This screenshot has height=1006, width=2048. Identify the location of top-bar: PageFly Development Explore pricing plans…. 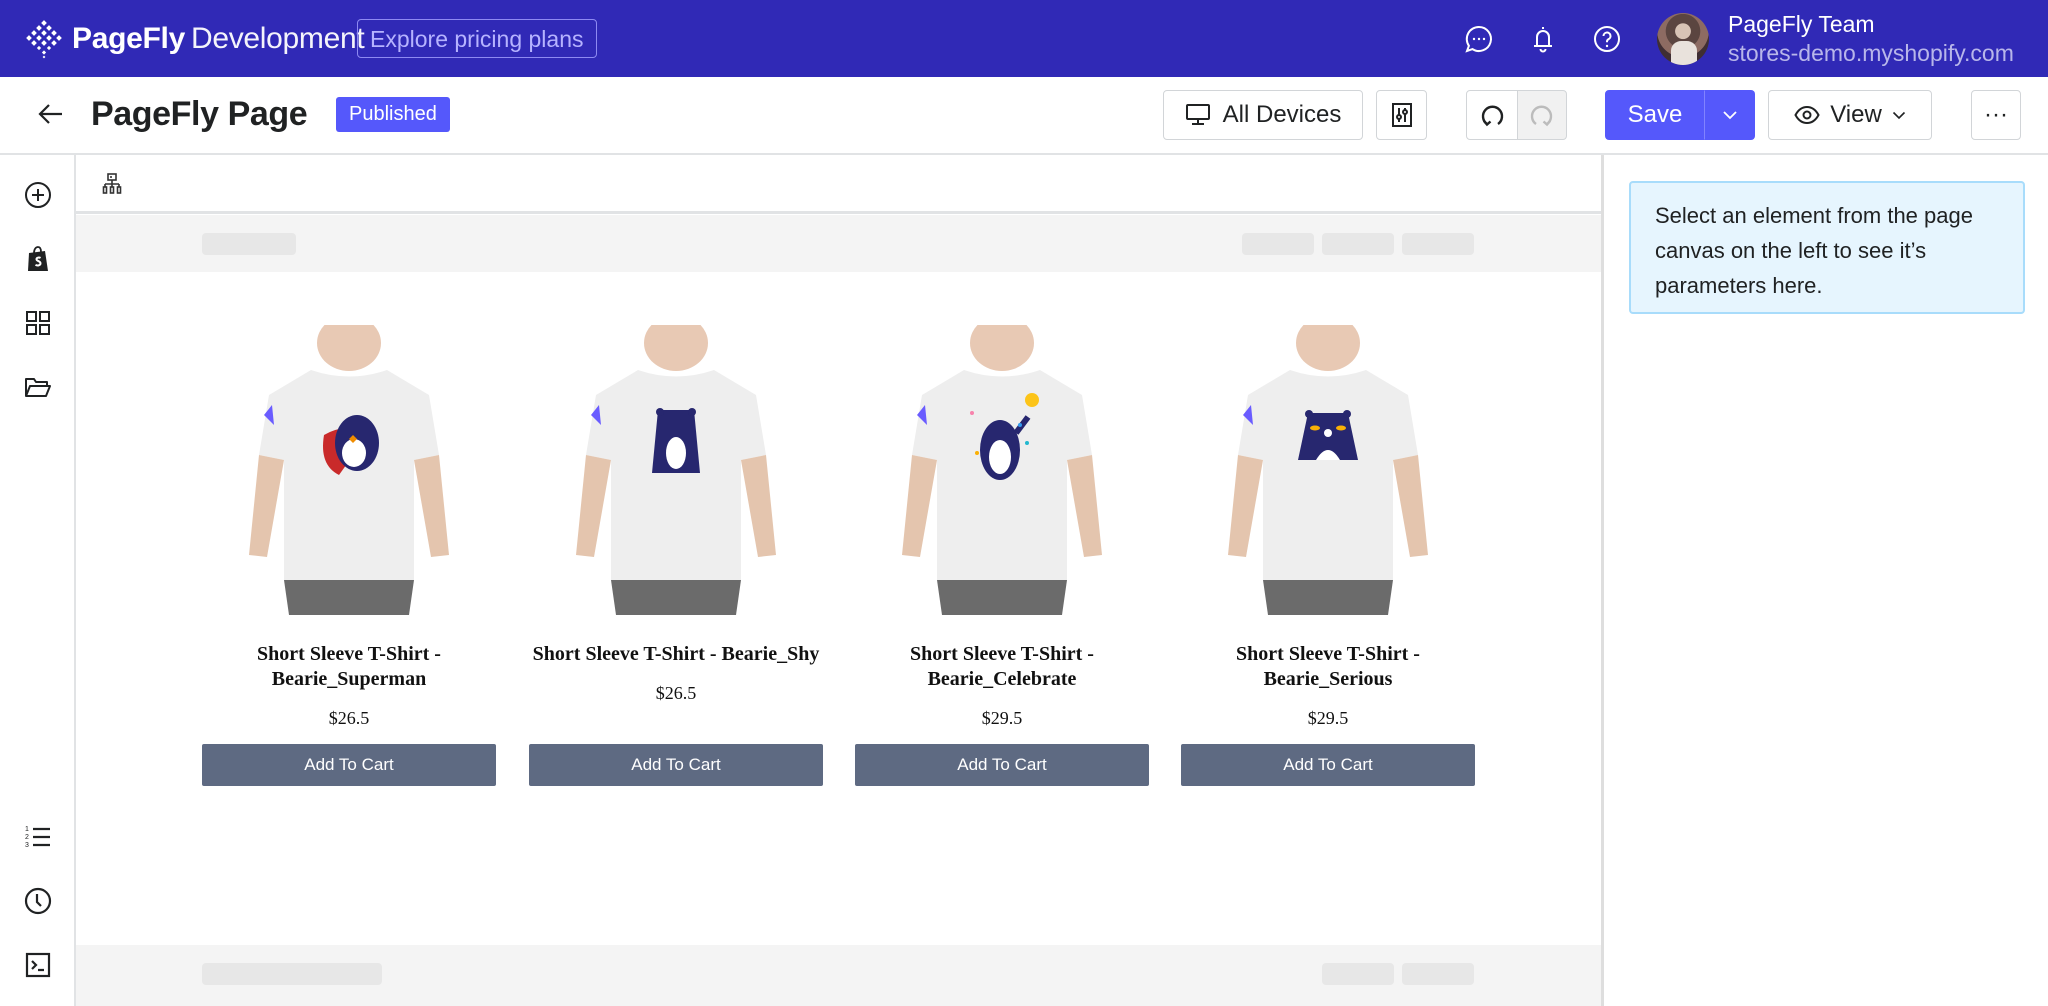
(1024, 38).